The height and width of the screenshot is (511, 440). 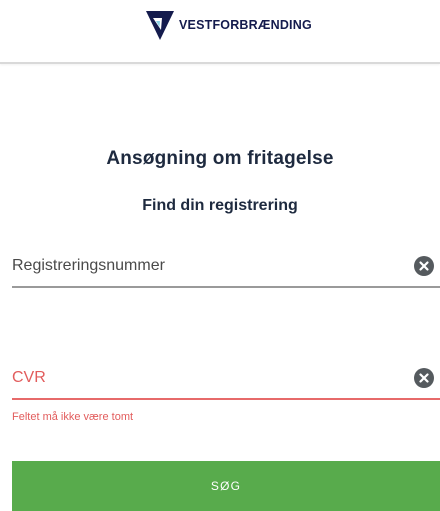 I want to click on vestforbraending-logo-icon, so click(x=160, y=25).